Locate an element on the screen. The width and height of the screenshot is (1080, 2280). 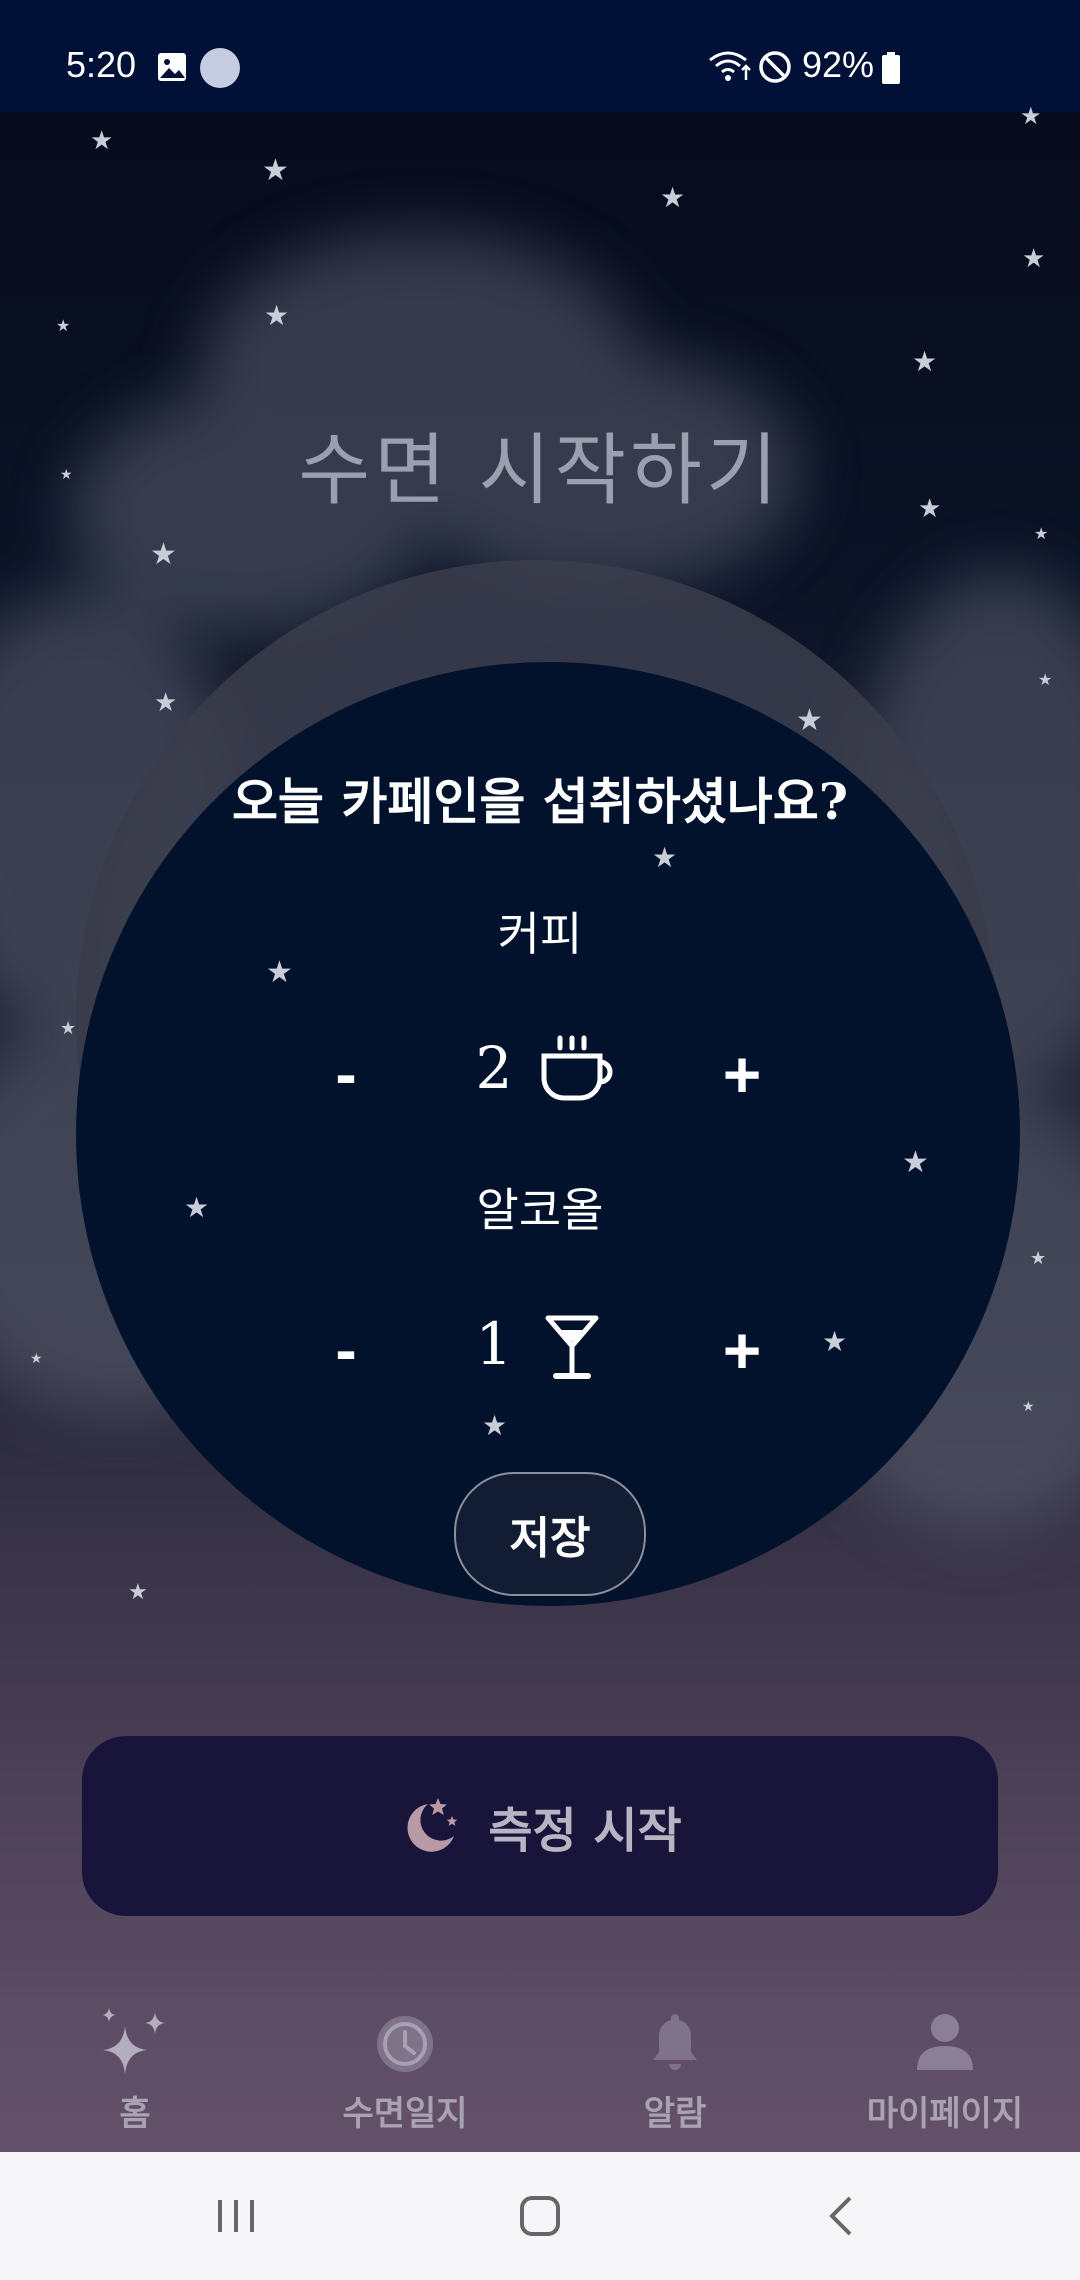
nav-label-sleep-log: 수면일지 is located at coordinates (405, 2114).